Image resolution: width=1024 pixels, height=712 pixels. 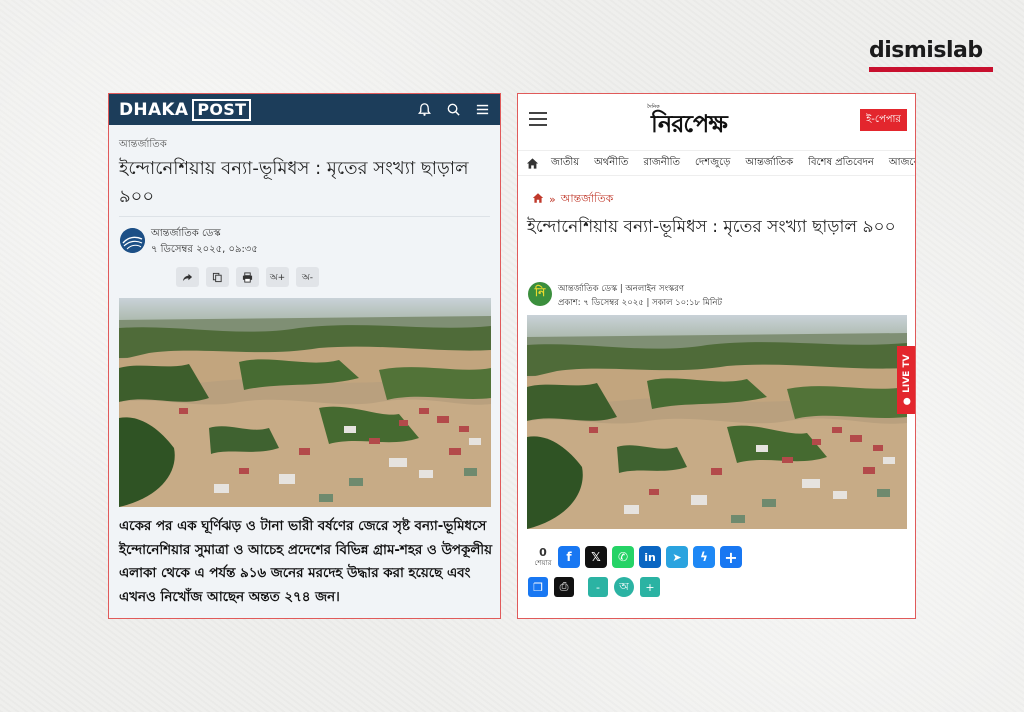 I want to click on print-icon: ⎙, so click(x=564, y=587).